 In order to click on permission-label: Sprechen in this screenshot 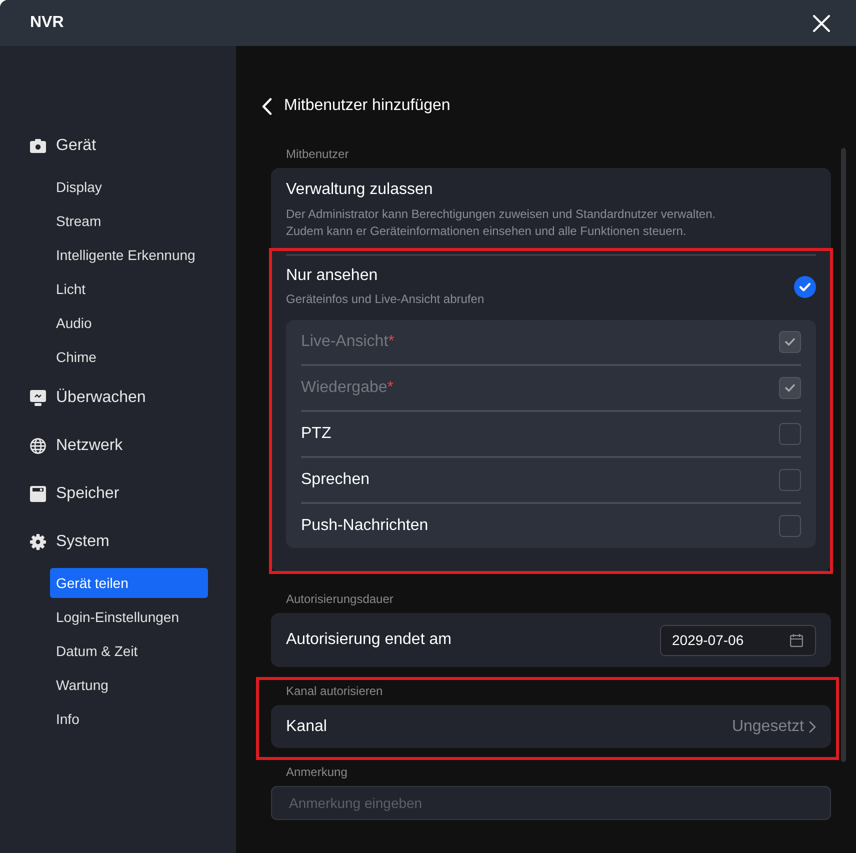, I will do `click(335, 480)`.